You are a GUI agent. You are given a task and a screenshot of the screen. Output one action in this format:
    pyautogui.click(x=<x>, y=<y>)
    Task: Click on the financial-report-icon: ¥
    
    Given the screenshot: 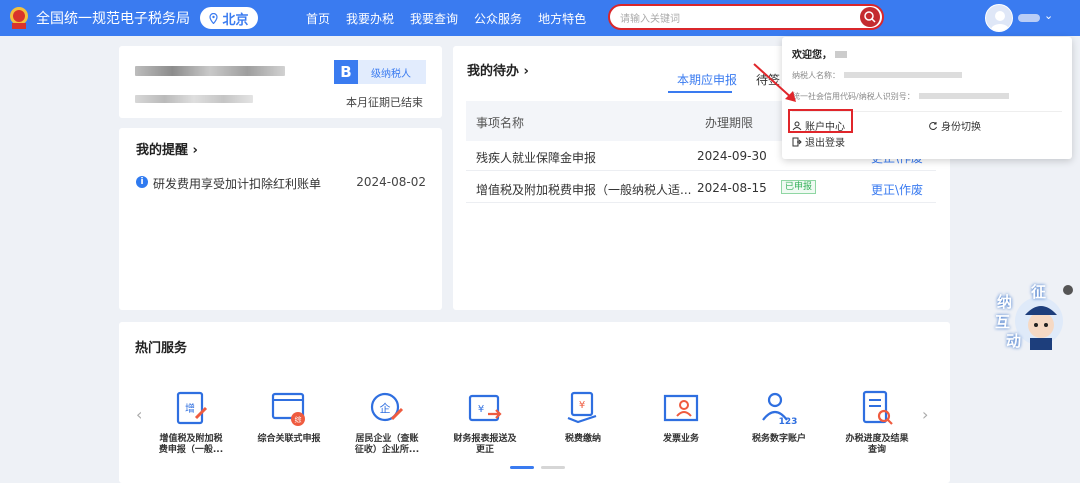 What is the action you would take?
    pyautogui.click(x=485, y=408)
    